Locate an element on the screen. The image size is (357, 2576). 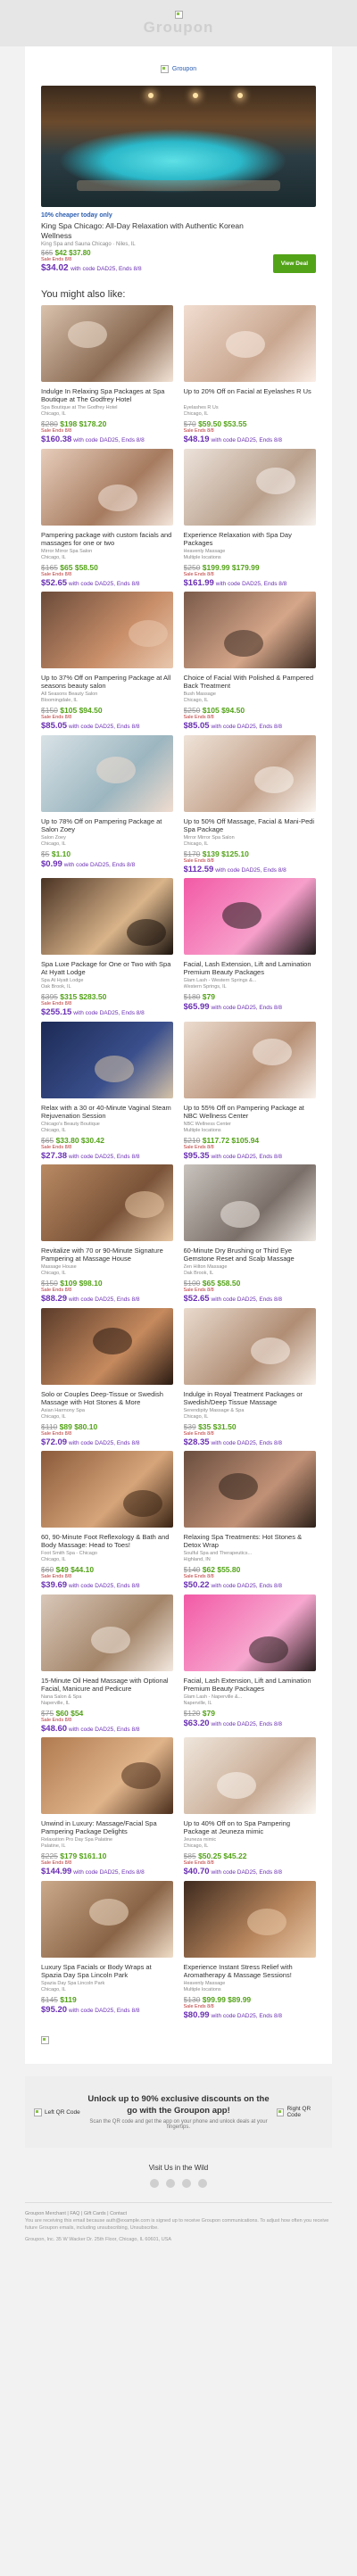
deal-original-price: $110 is located at coordinates (49, 1426).